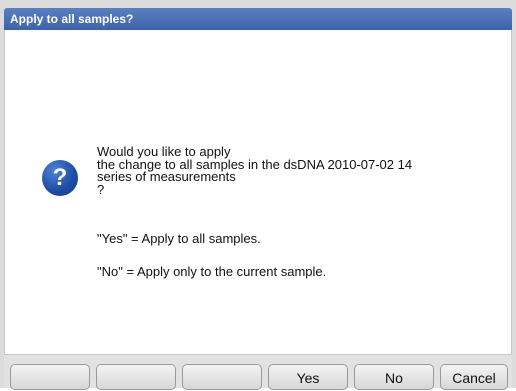 This screenshot has width=516, height=391. Describe the element at coordinates (101, 189) in the screenshot. I see `message-line: ?` at that location.